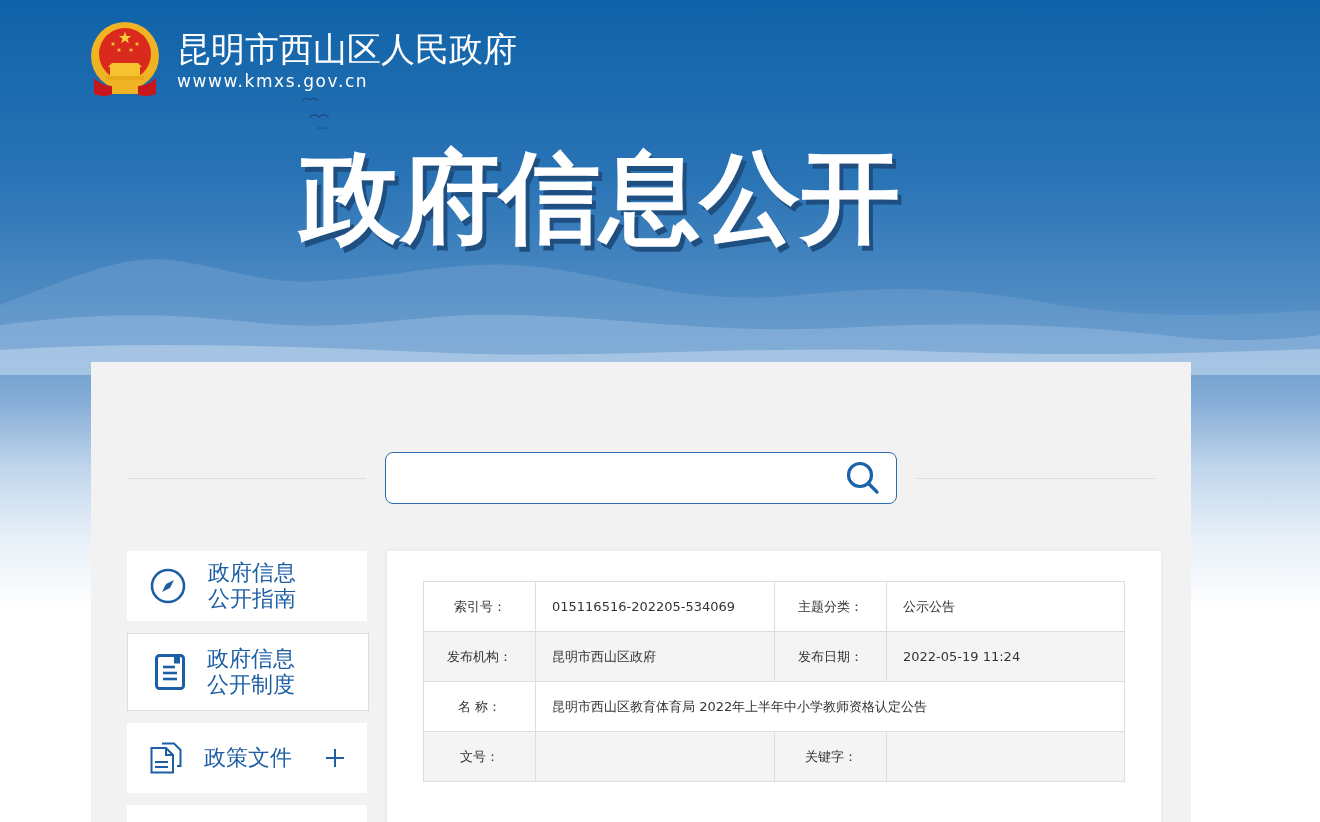  Describe the element at coordinates (166, 758) in the screenshot. I see `files-icon` at that location.